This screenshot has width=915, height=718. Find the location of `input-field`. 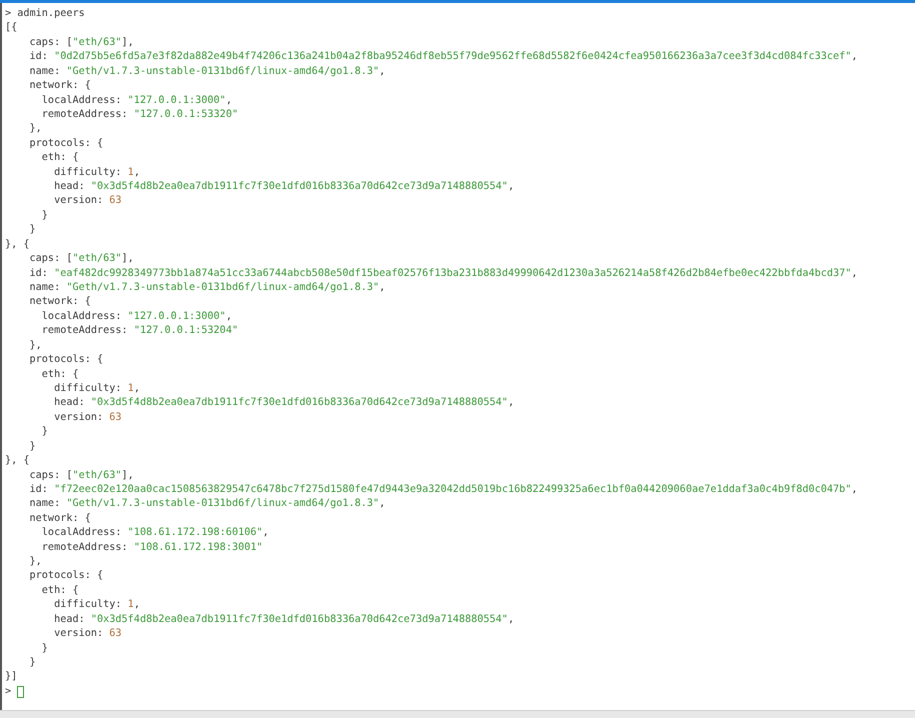

input-field is located at coordinates (20, 692).